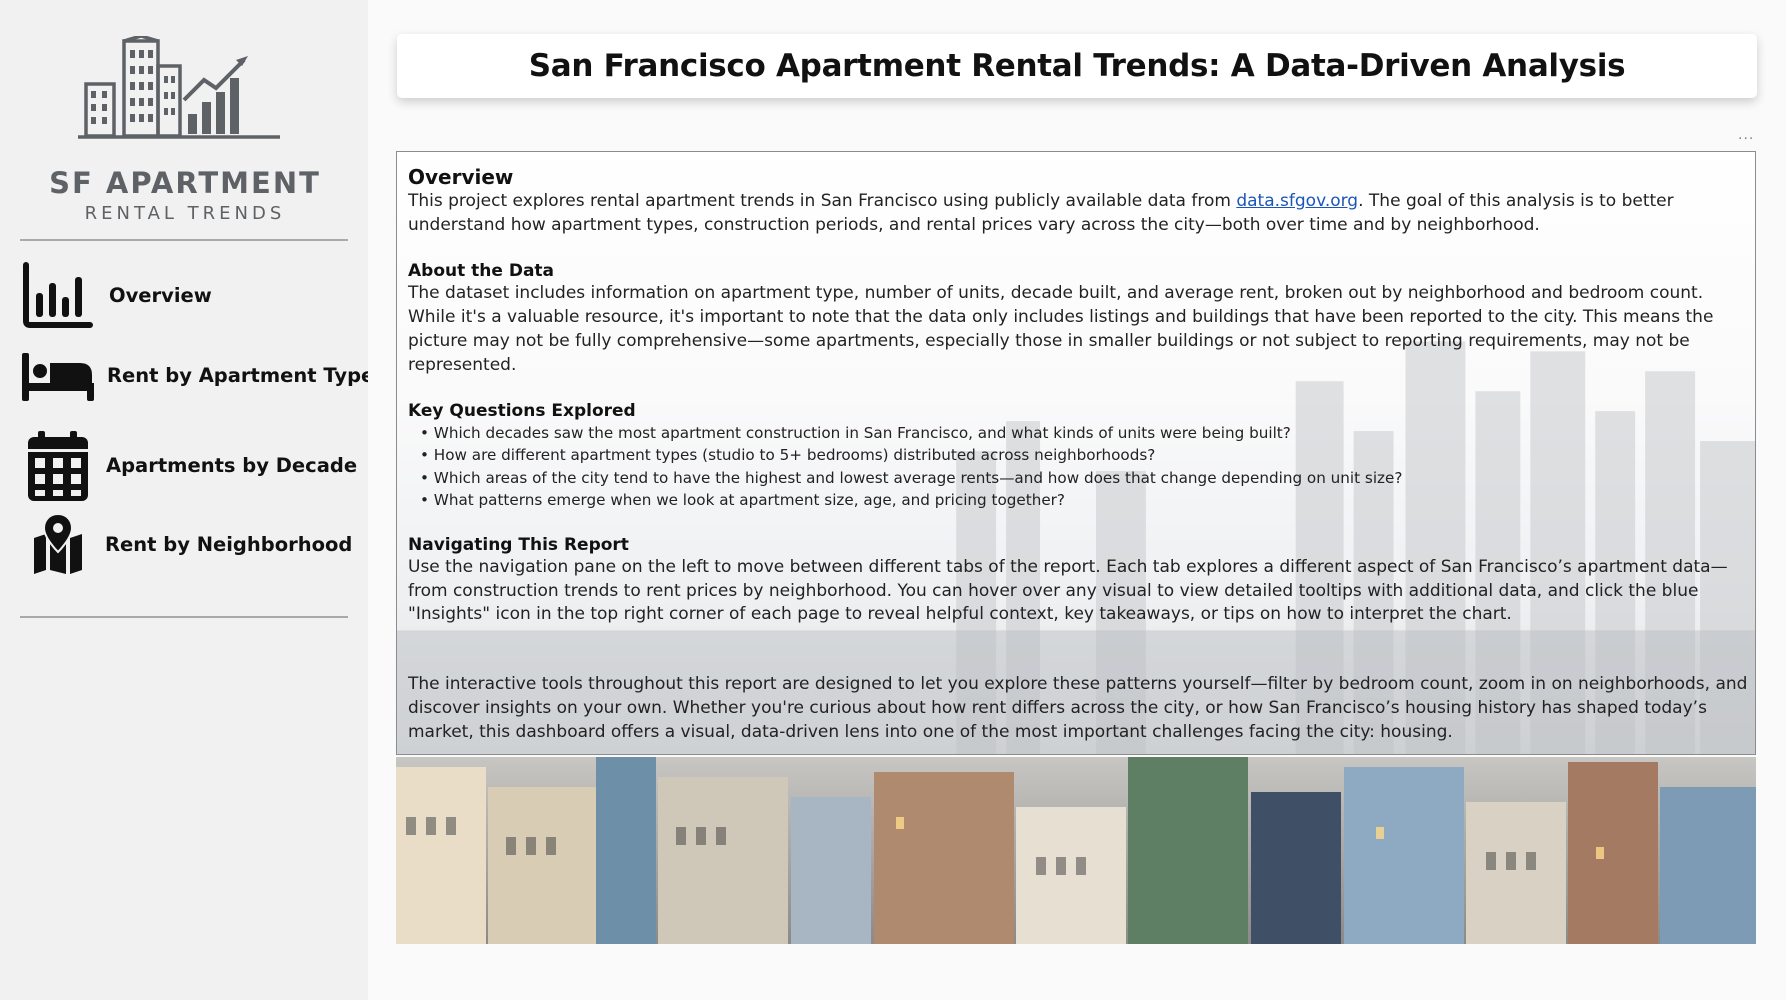 This screenshot has width=1786, height=1000. Describe the element at coordinates (58, 466) in the screenshot. I see `calendar-icon` at that location.